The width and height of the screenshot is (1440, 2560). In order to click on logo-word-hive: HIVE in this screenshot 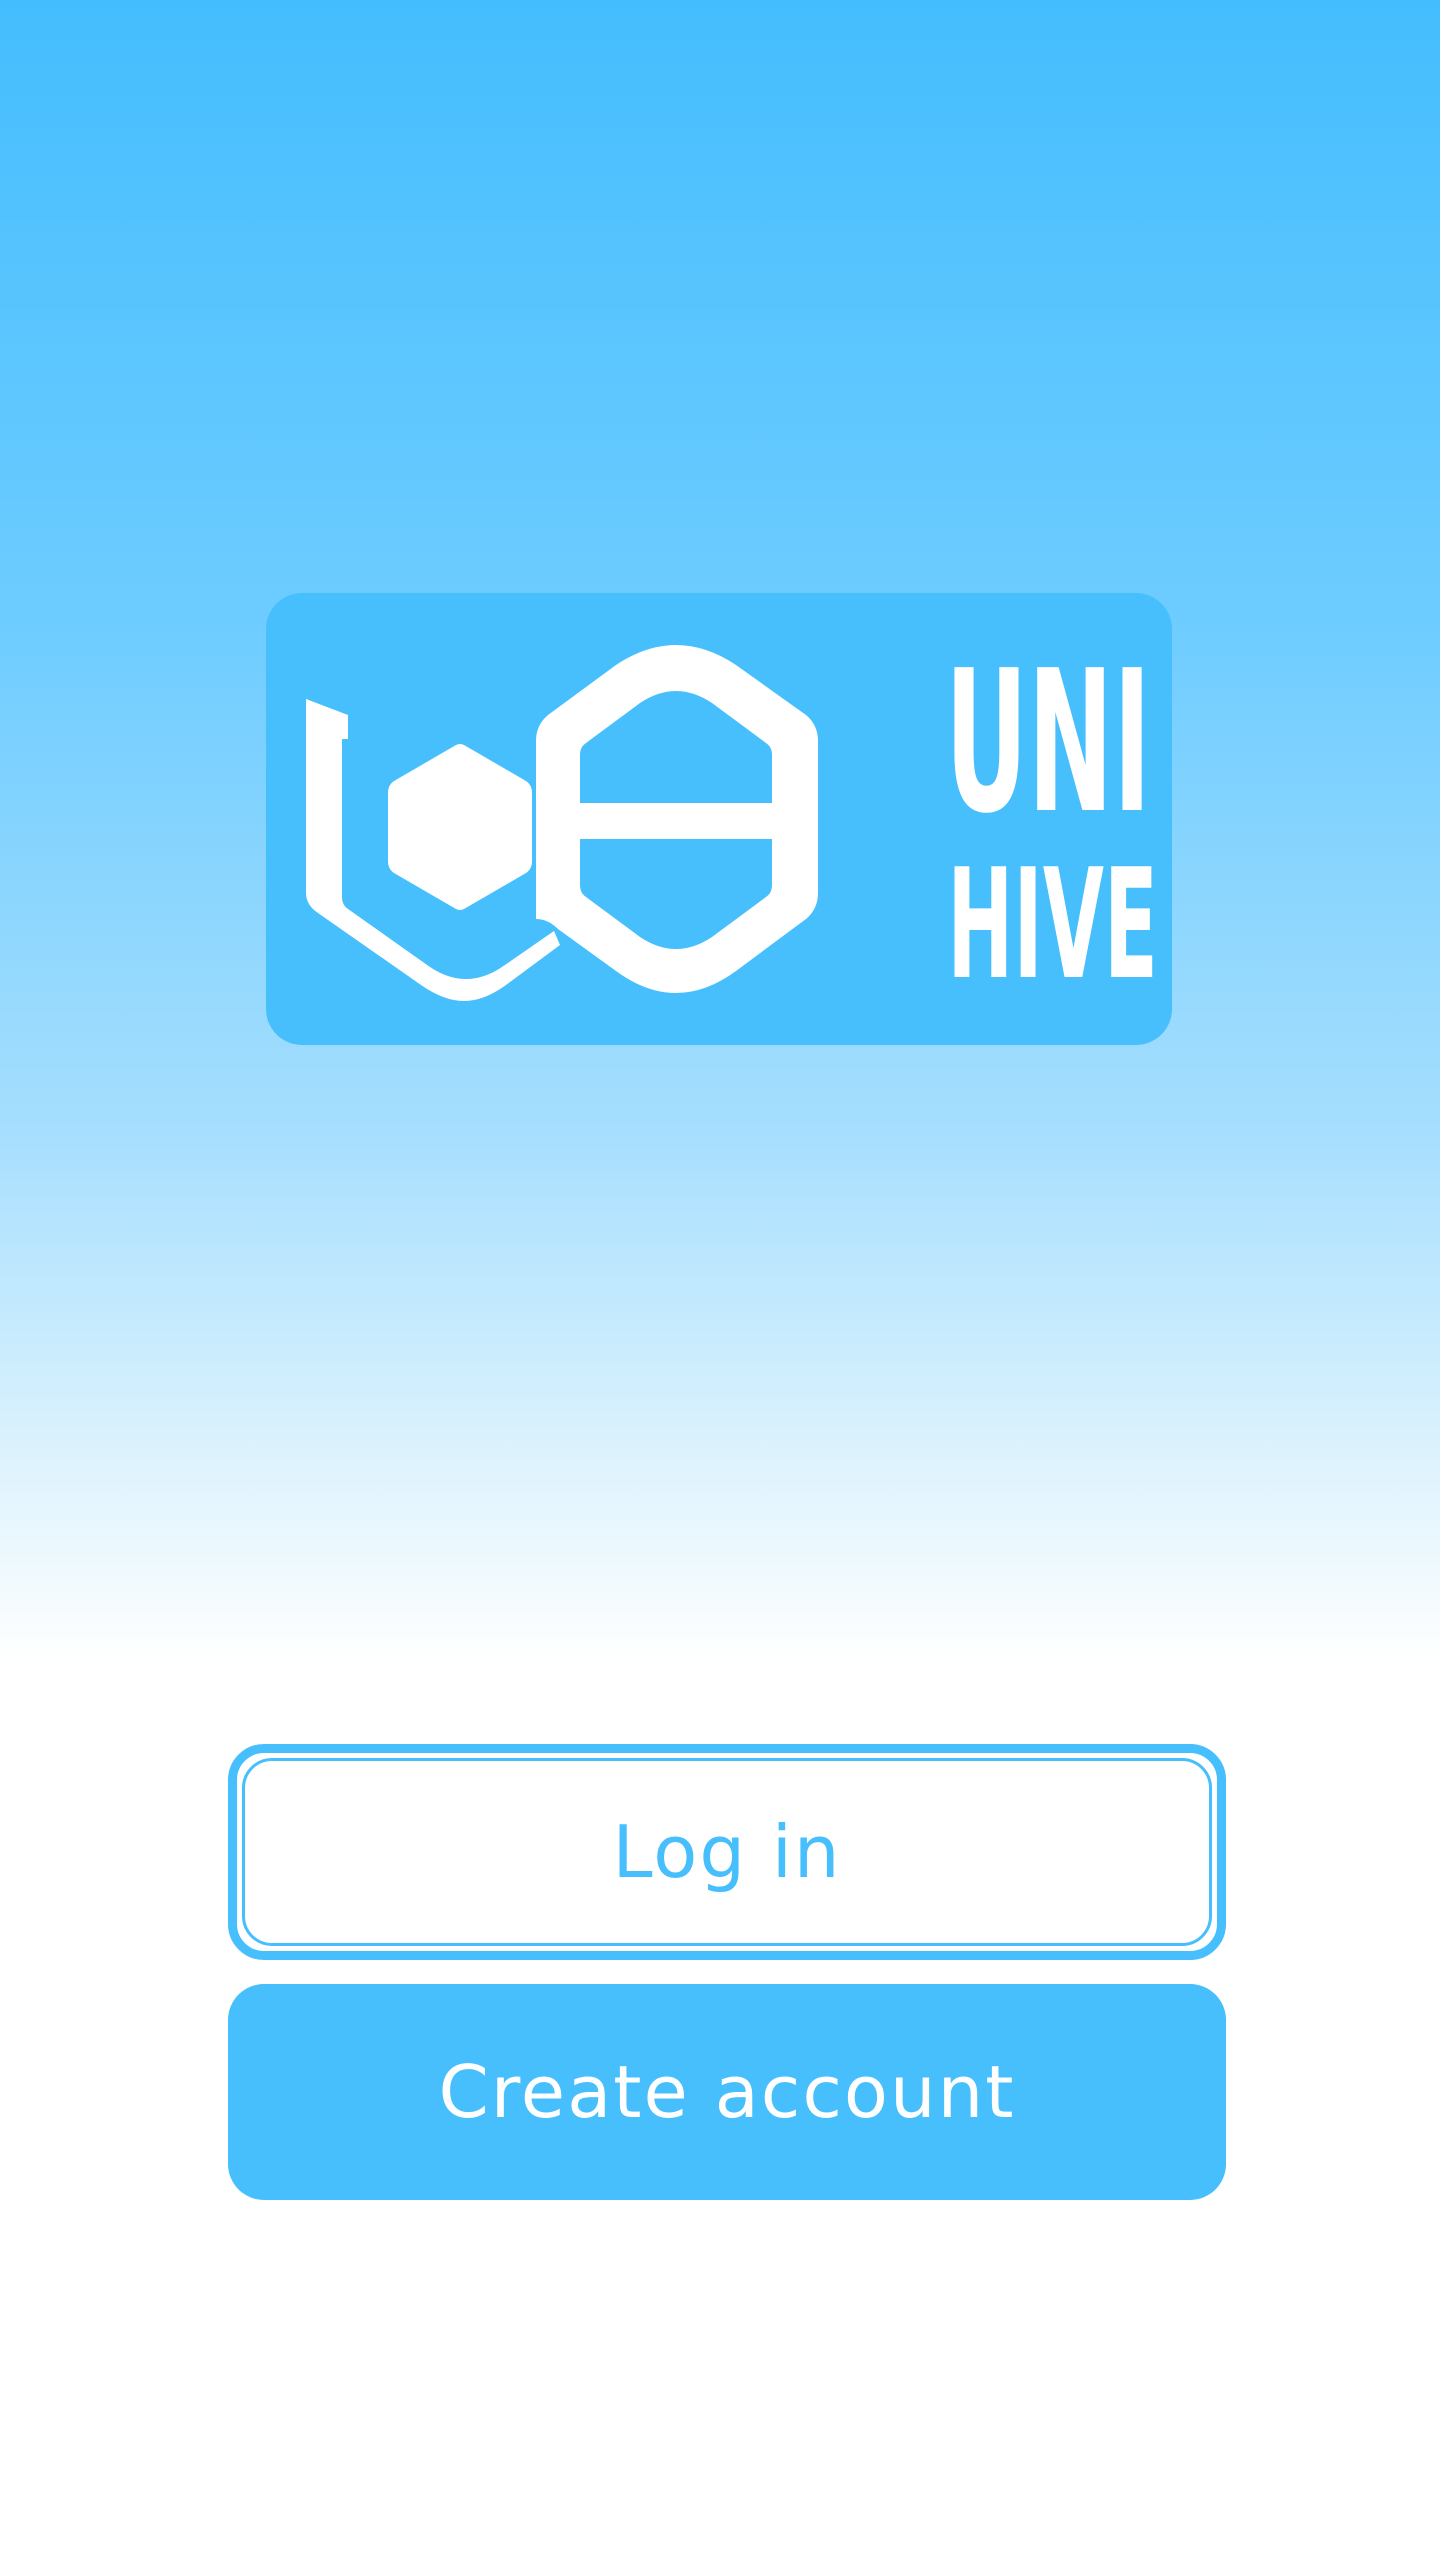, I will do `click(1004, 925)`.